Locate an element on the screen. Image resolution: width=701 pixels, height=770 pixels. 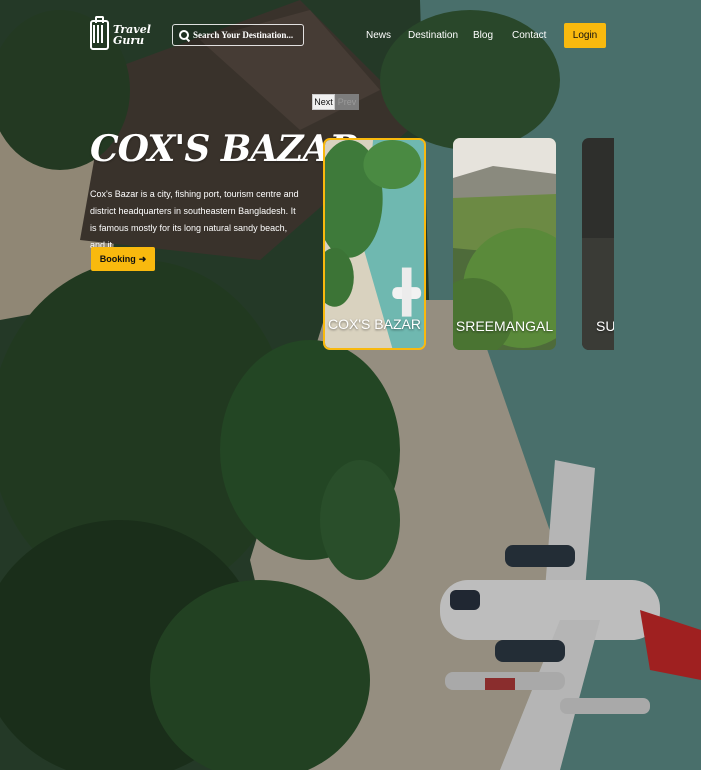
logo-text: Travel Guru is located at coordinates (132, 35).